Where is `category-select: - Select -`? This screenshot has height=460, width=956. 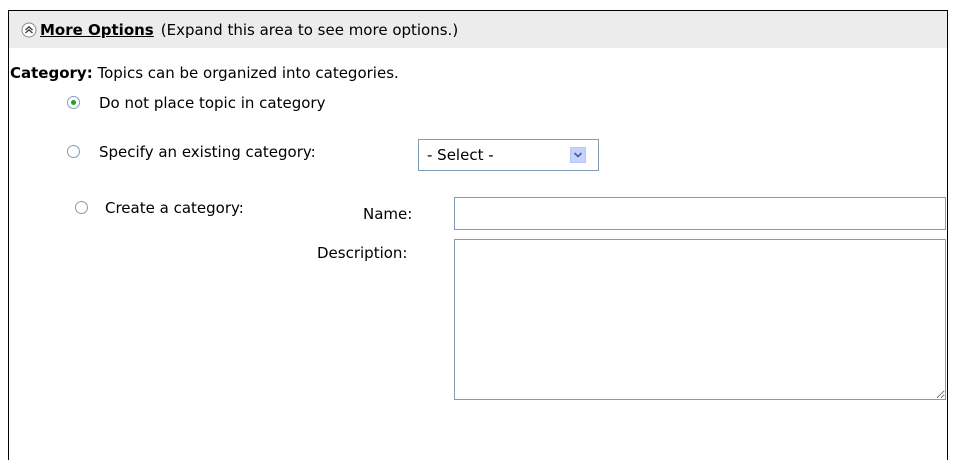
category-select: - Select - is located at coordinates (508, 155).